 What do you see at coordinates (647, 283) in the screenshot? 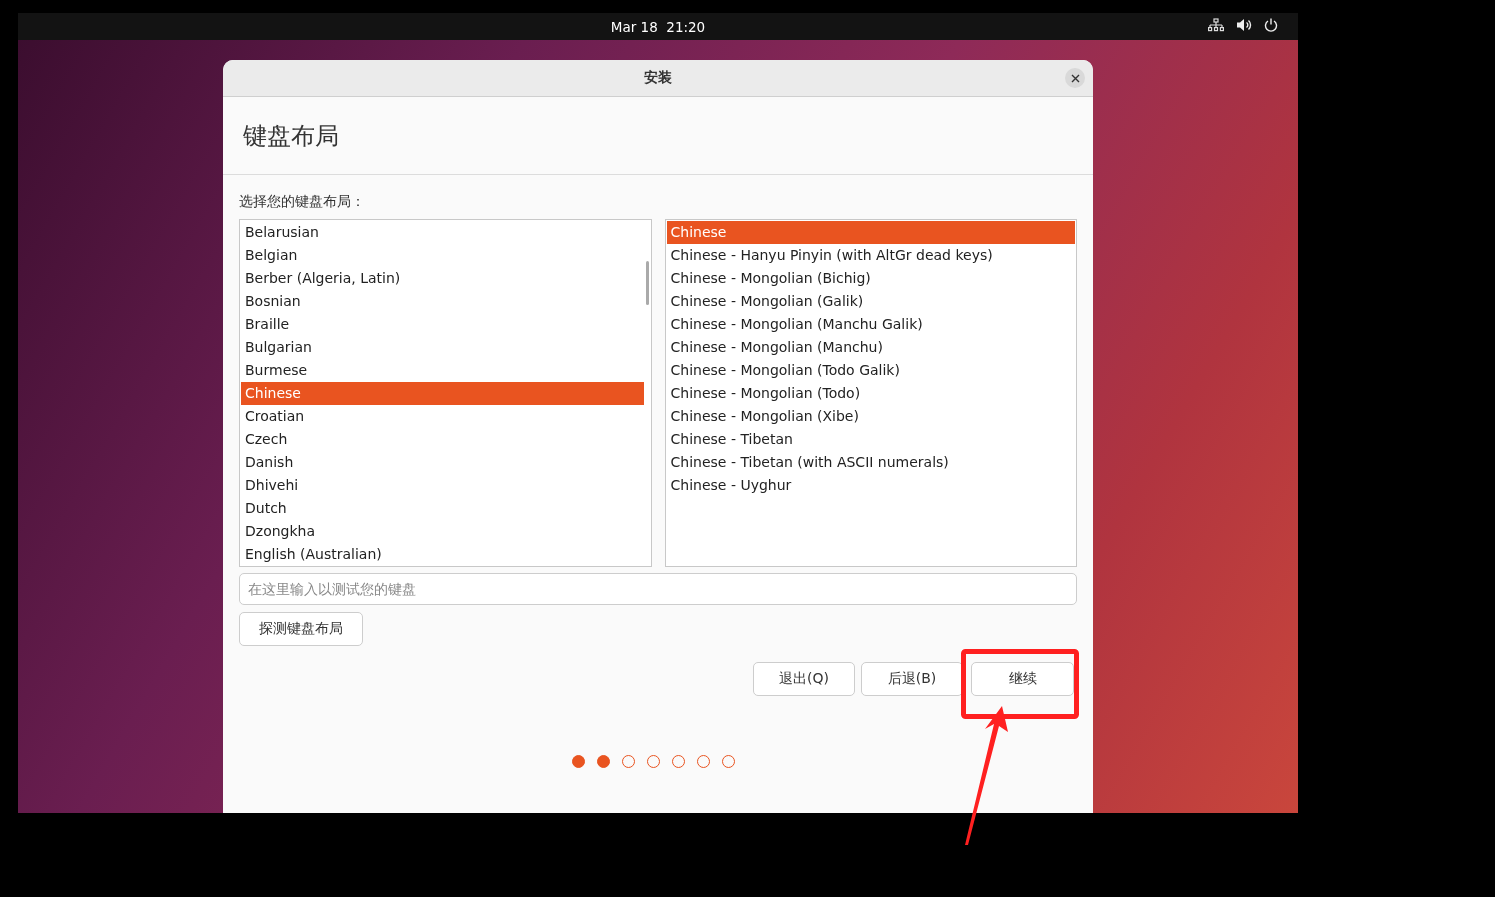
I see `scrollbar-thumb` at bounding box center [647, 283].